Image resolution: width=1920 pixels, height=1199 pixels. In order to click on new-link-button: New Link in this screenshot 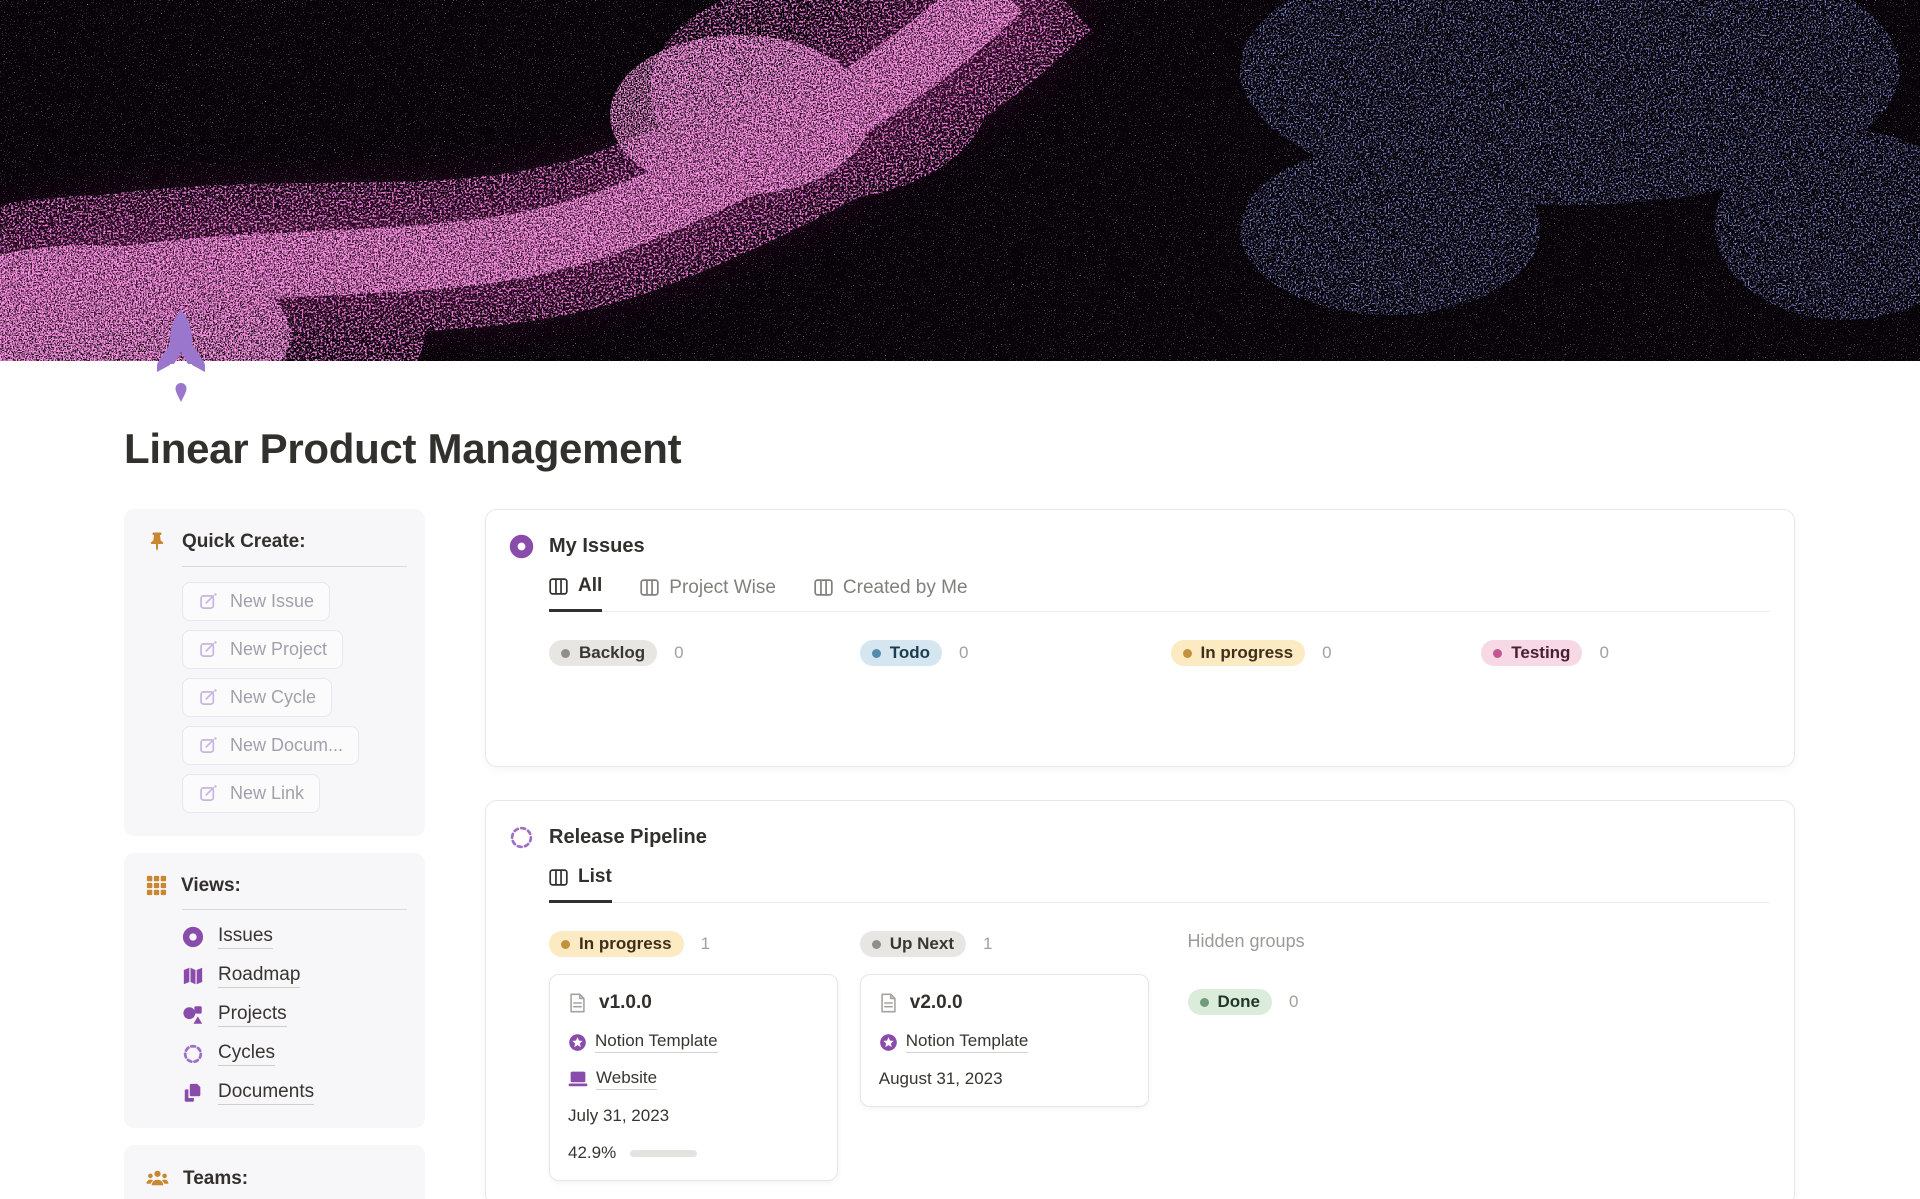, I will do `click(251, 793)`.